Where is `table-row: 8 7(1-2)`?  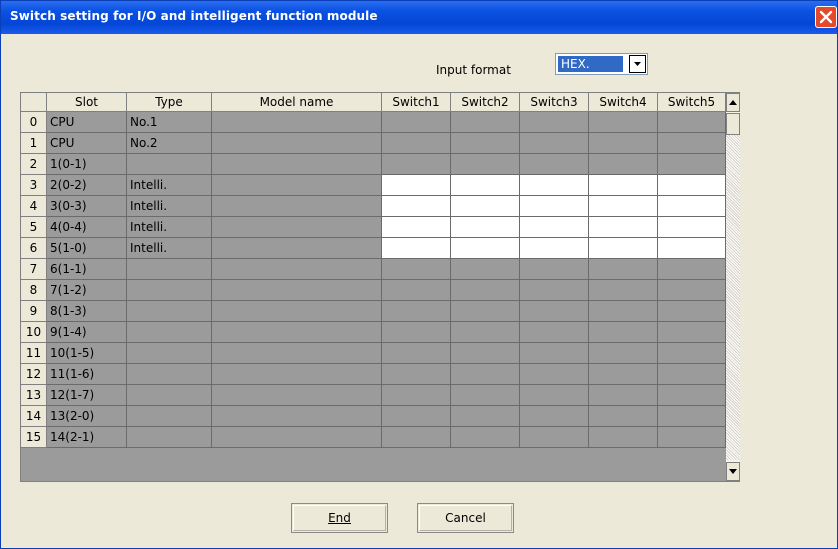
table-row: 8 7(1-2) is located at coordinates (373, 290).